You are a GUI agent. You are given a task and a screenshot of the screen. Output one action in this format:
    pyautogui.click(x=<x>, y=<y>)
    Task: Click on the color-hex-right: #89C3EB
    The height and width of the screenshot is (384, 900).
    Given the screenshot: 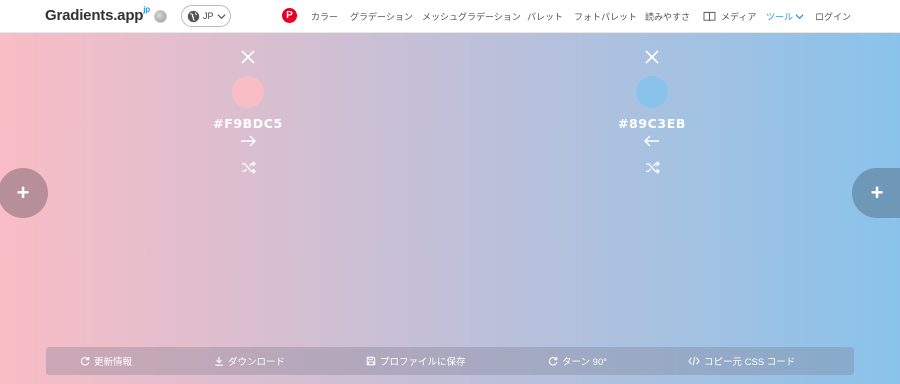 What is the action you would take?
    pyautogui.click(x=652, y=123)
    